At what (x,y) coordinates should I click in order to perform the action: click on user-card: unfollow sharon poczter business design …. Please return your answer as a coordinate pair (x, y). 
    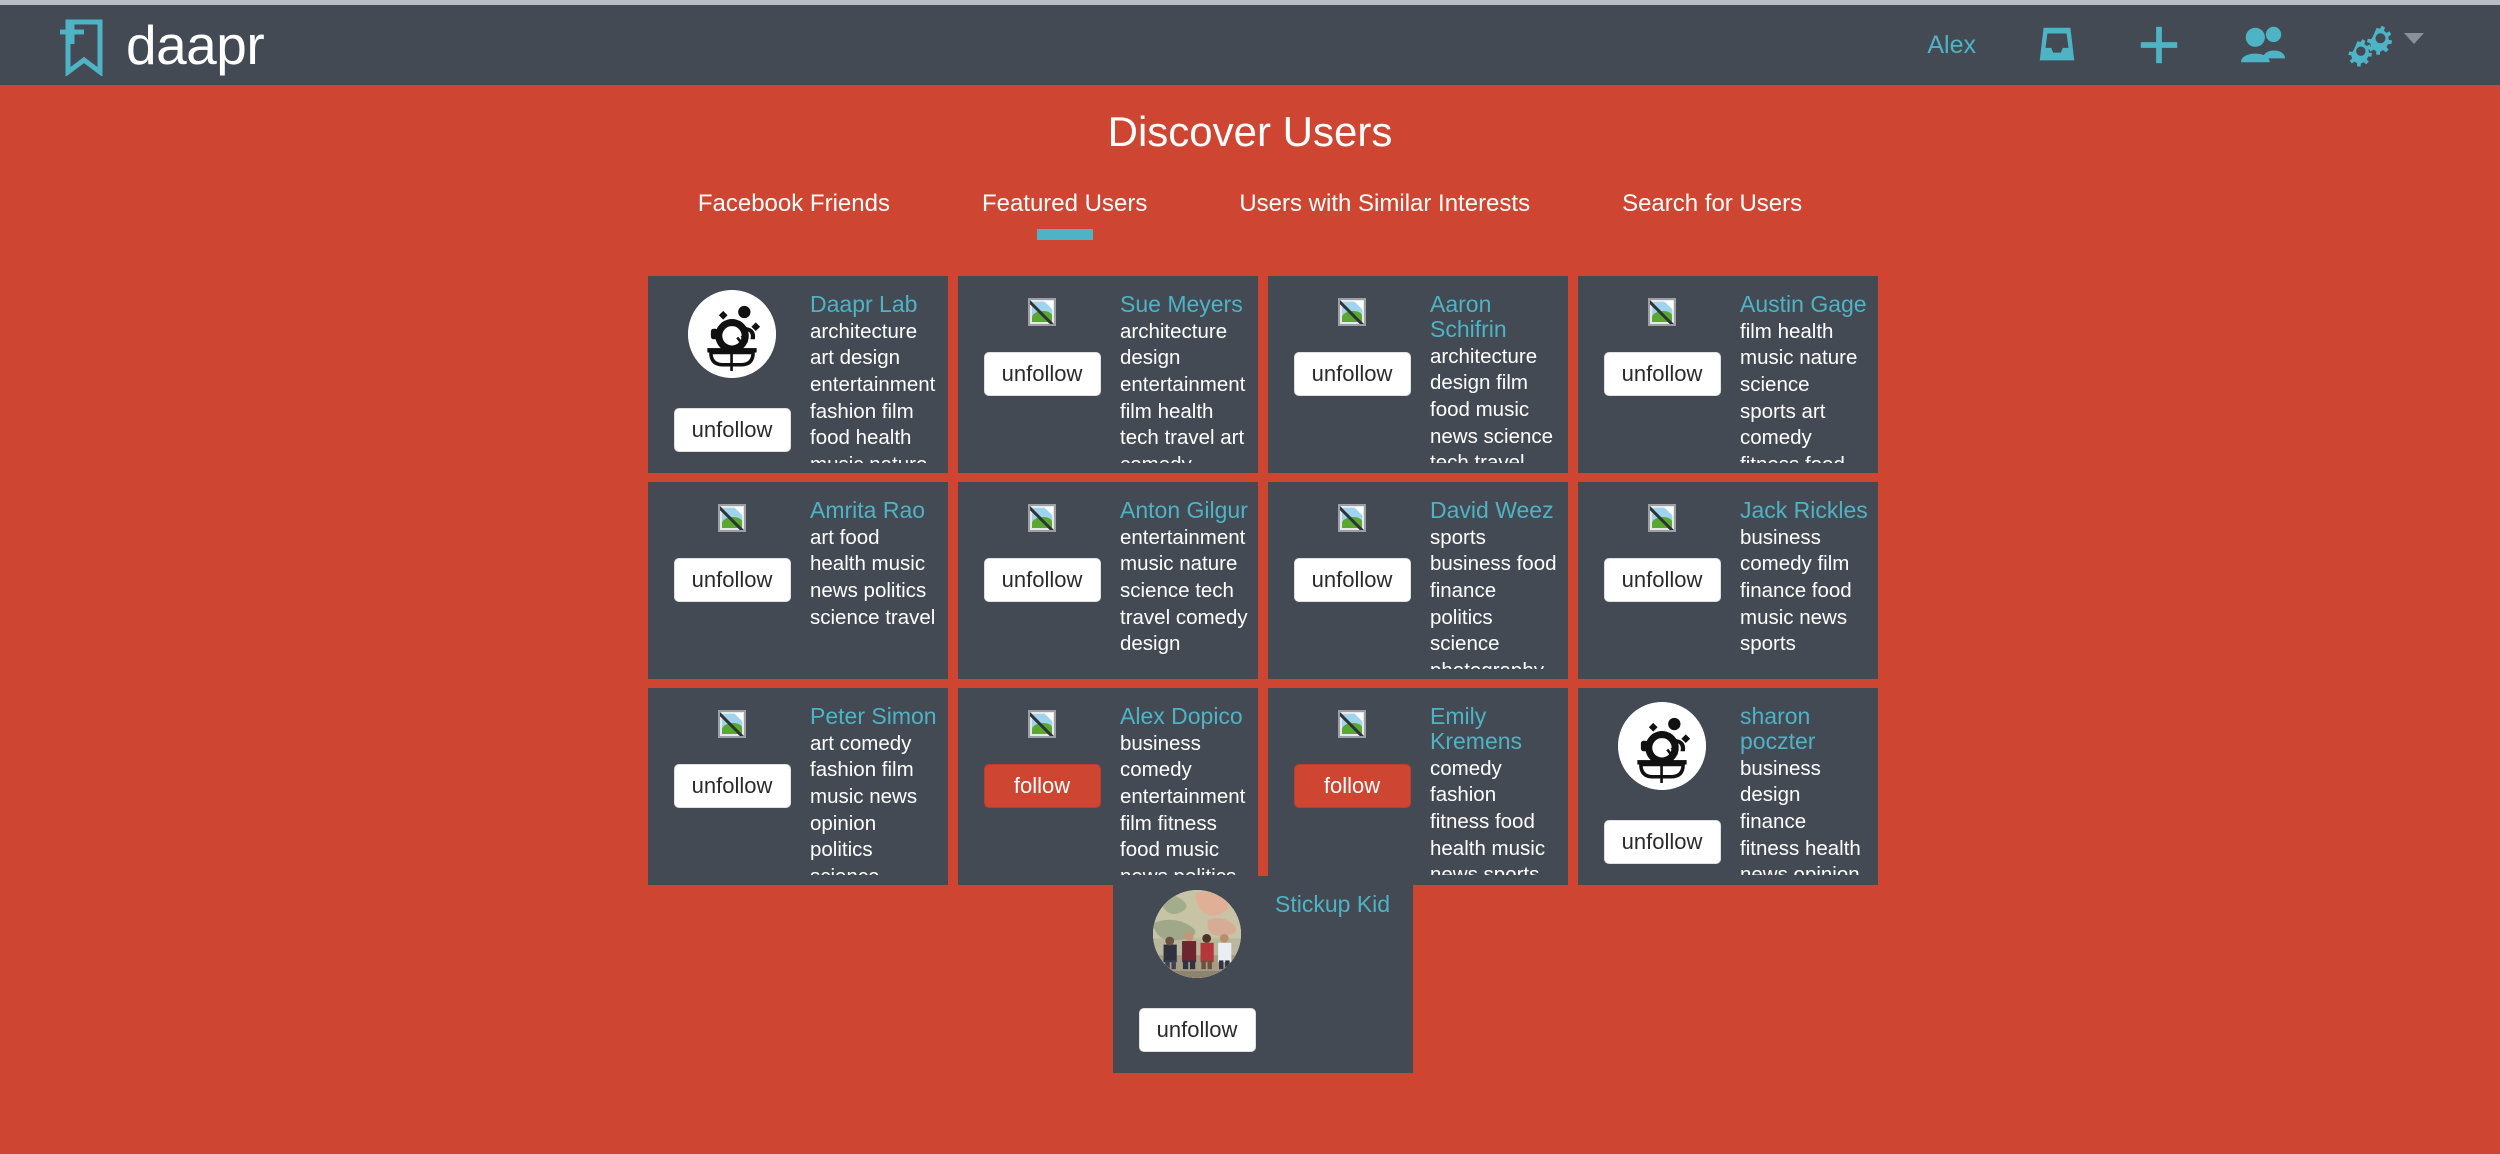
    Looking at the image, I should click on (1728, 786).